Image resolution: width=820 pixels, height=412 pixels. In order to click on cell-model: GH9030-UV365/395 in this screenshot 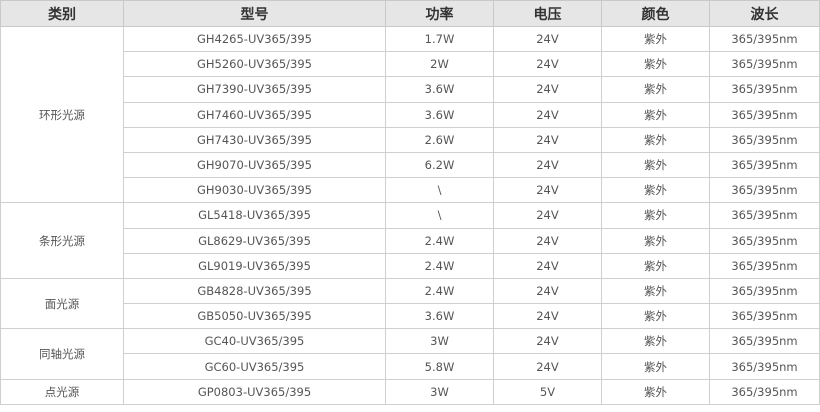, I will do `click(254, 190)`.